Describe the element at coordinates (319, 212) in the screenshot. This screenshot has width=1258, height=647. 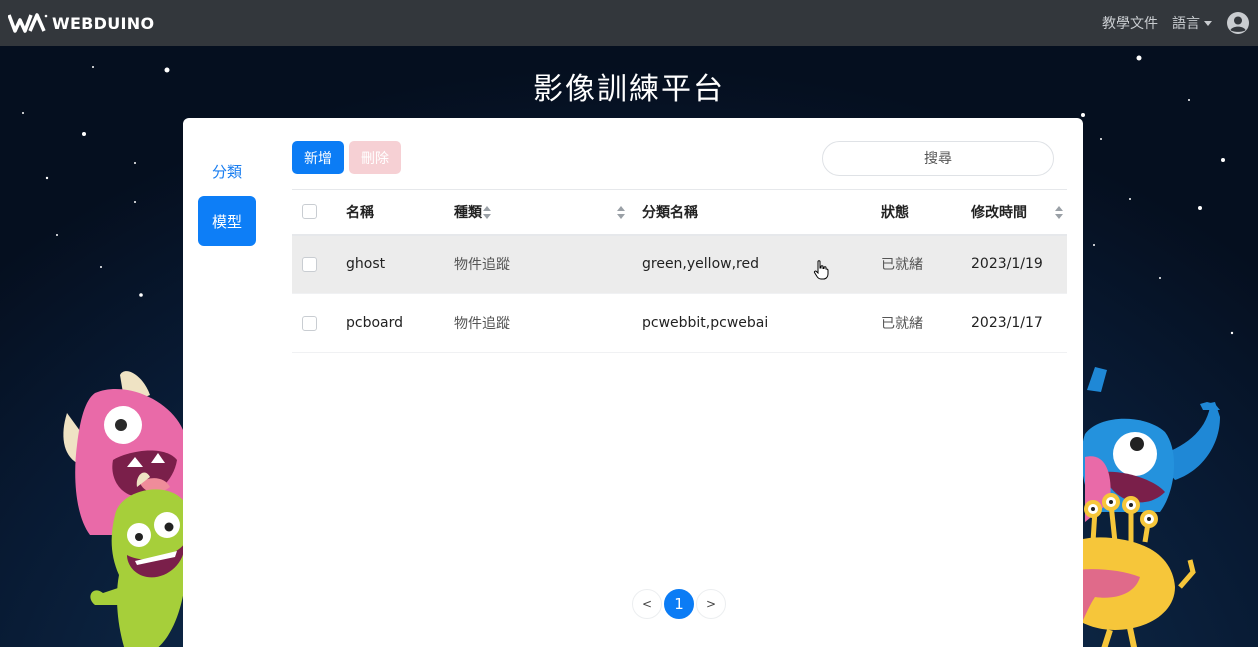
I see `select-all-header` at that location.